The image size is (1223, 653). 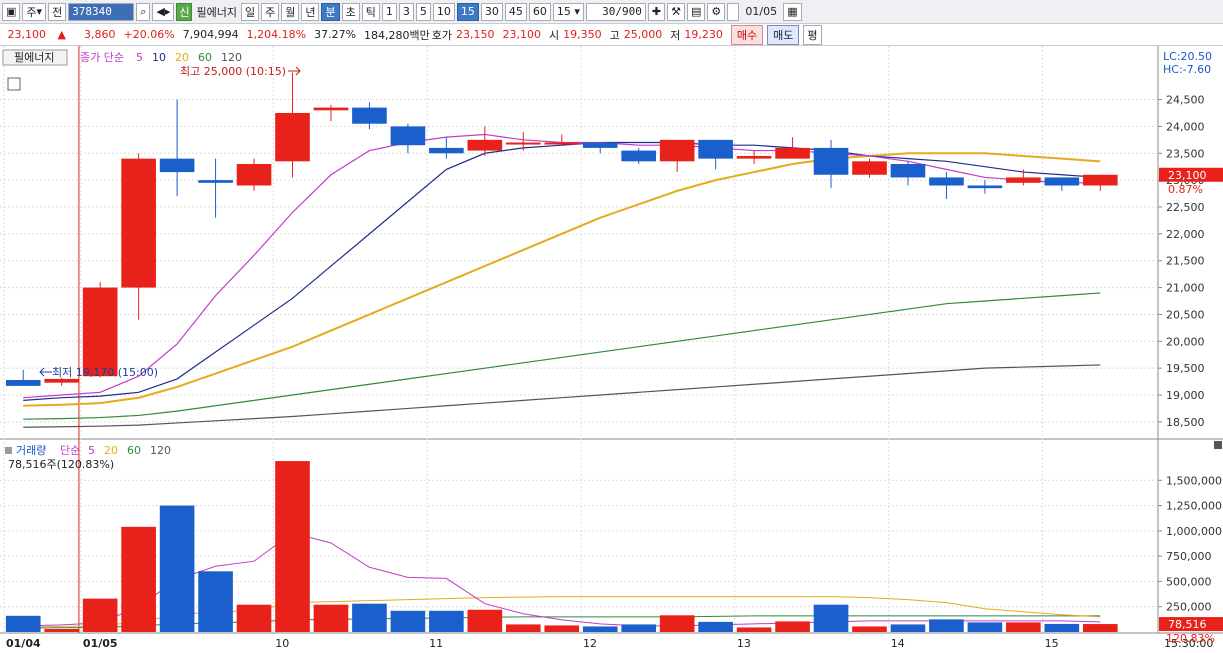 What do you see at coordinates (812, 34) in the screenshot?
I see `eval-button: 평` at bounding box center [812, 34].